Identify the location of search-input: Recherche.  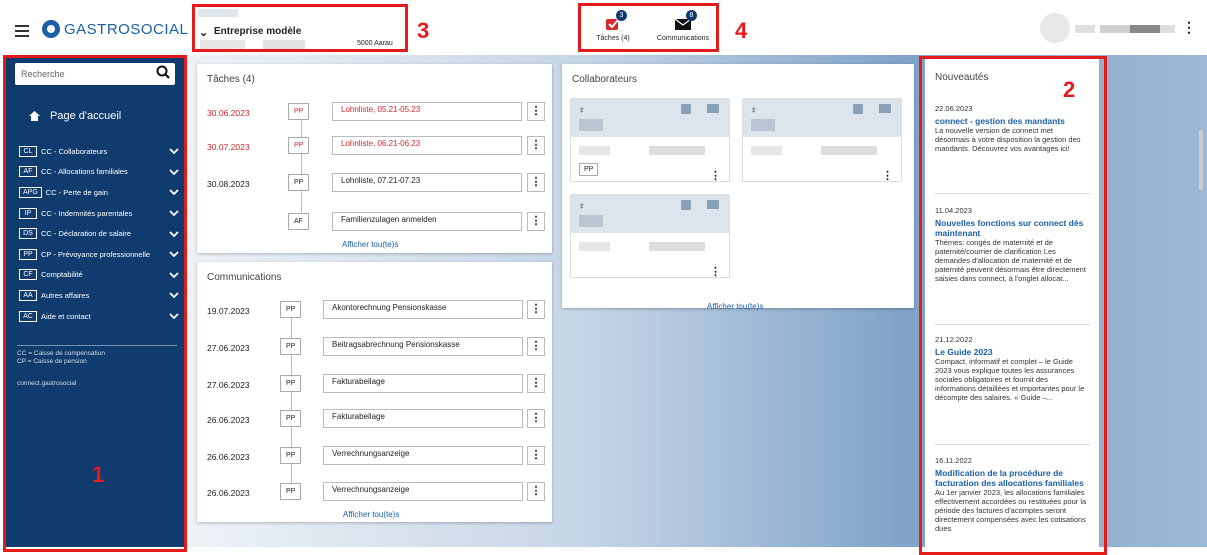
(95, 74).